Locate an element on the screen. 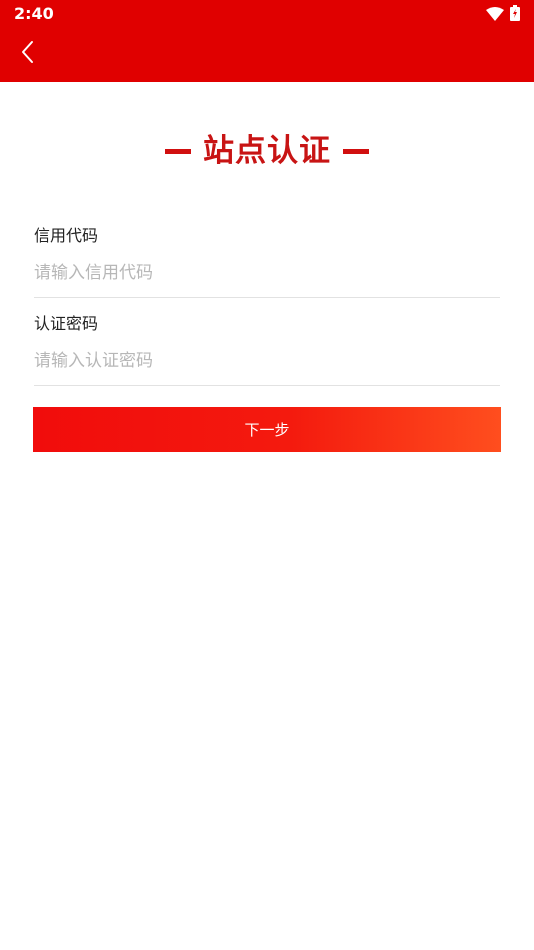 The height and width of the screenshot is (950, 534). title-dash-right is located at coordinates (356, 151).